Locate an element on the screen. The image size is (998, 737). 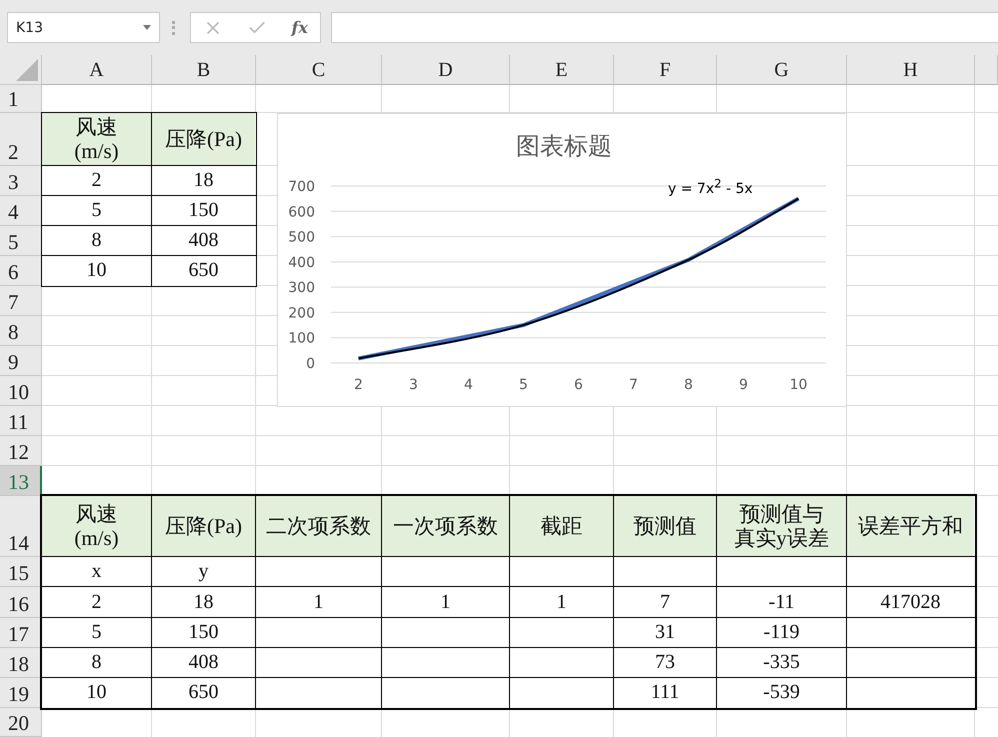
header-cell: 截距 is located at coordinates (561, 526).